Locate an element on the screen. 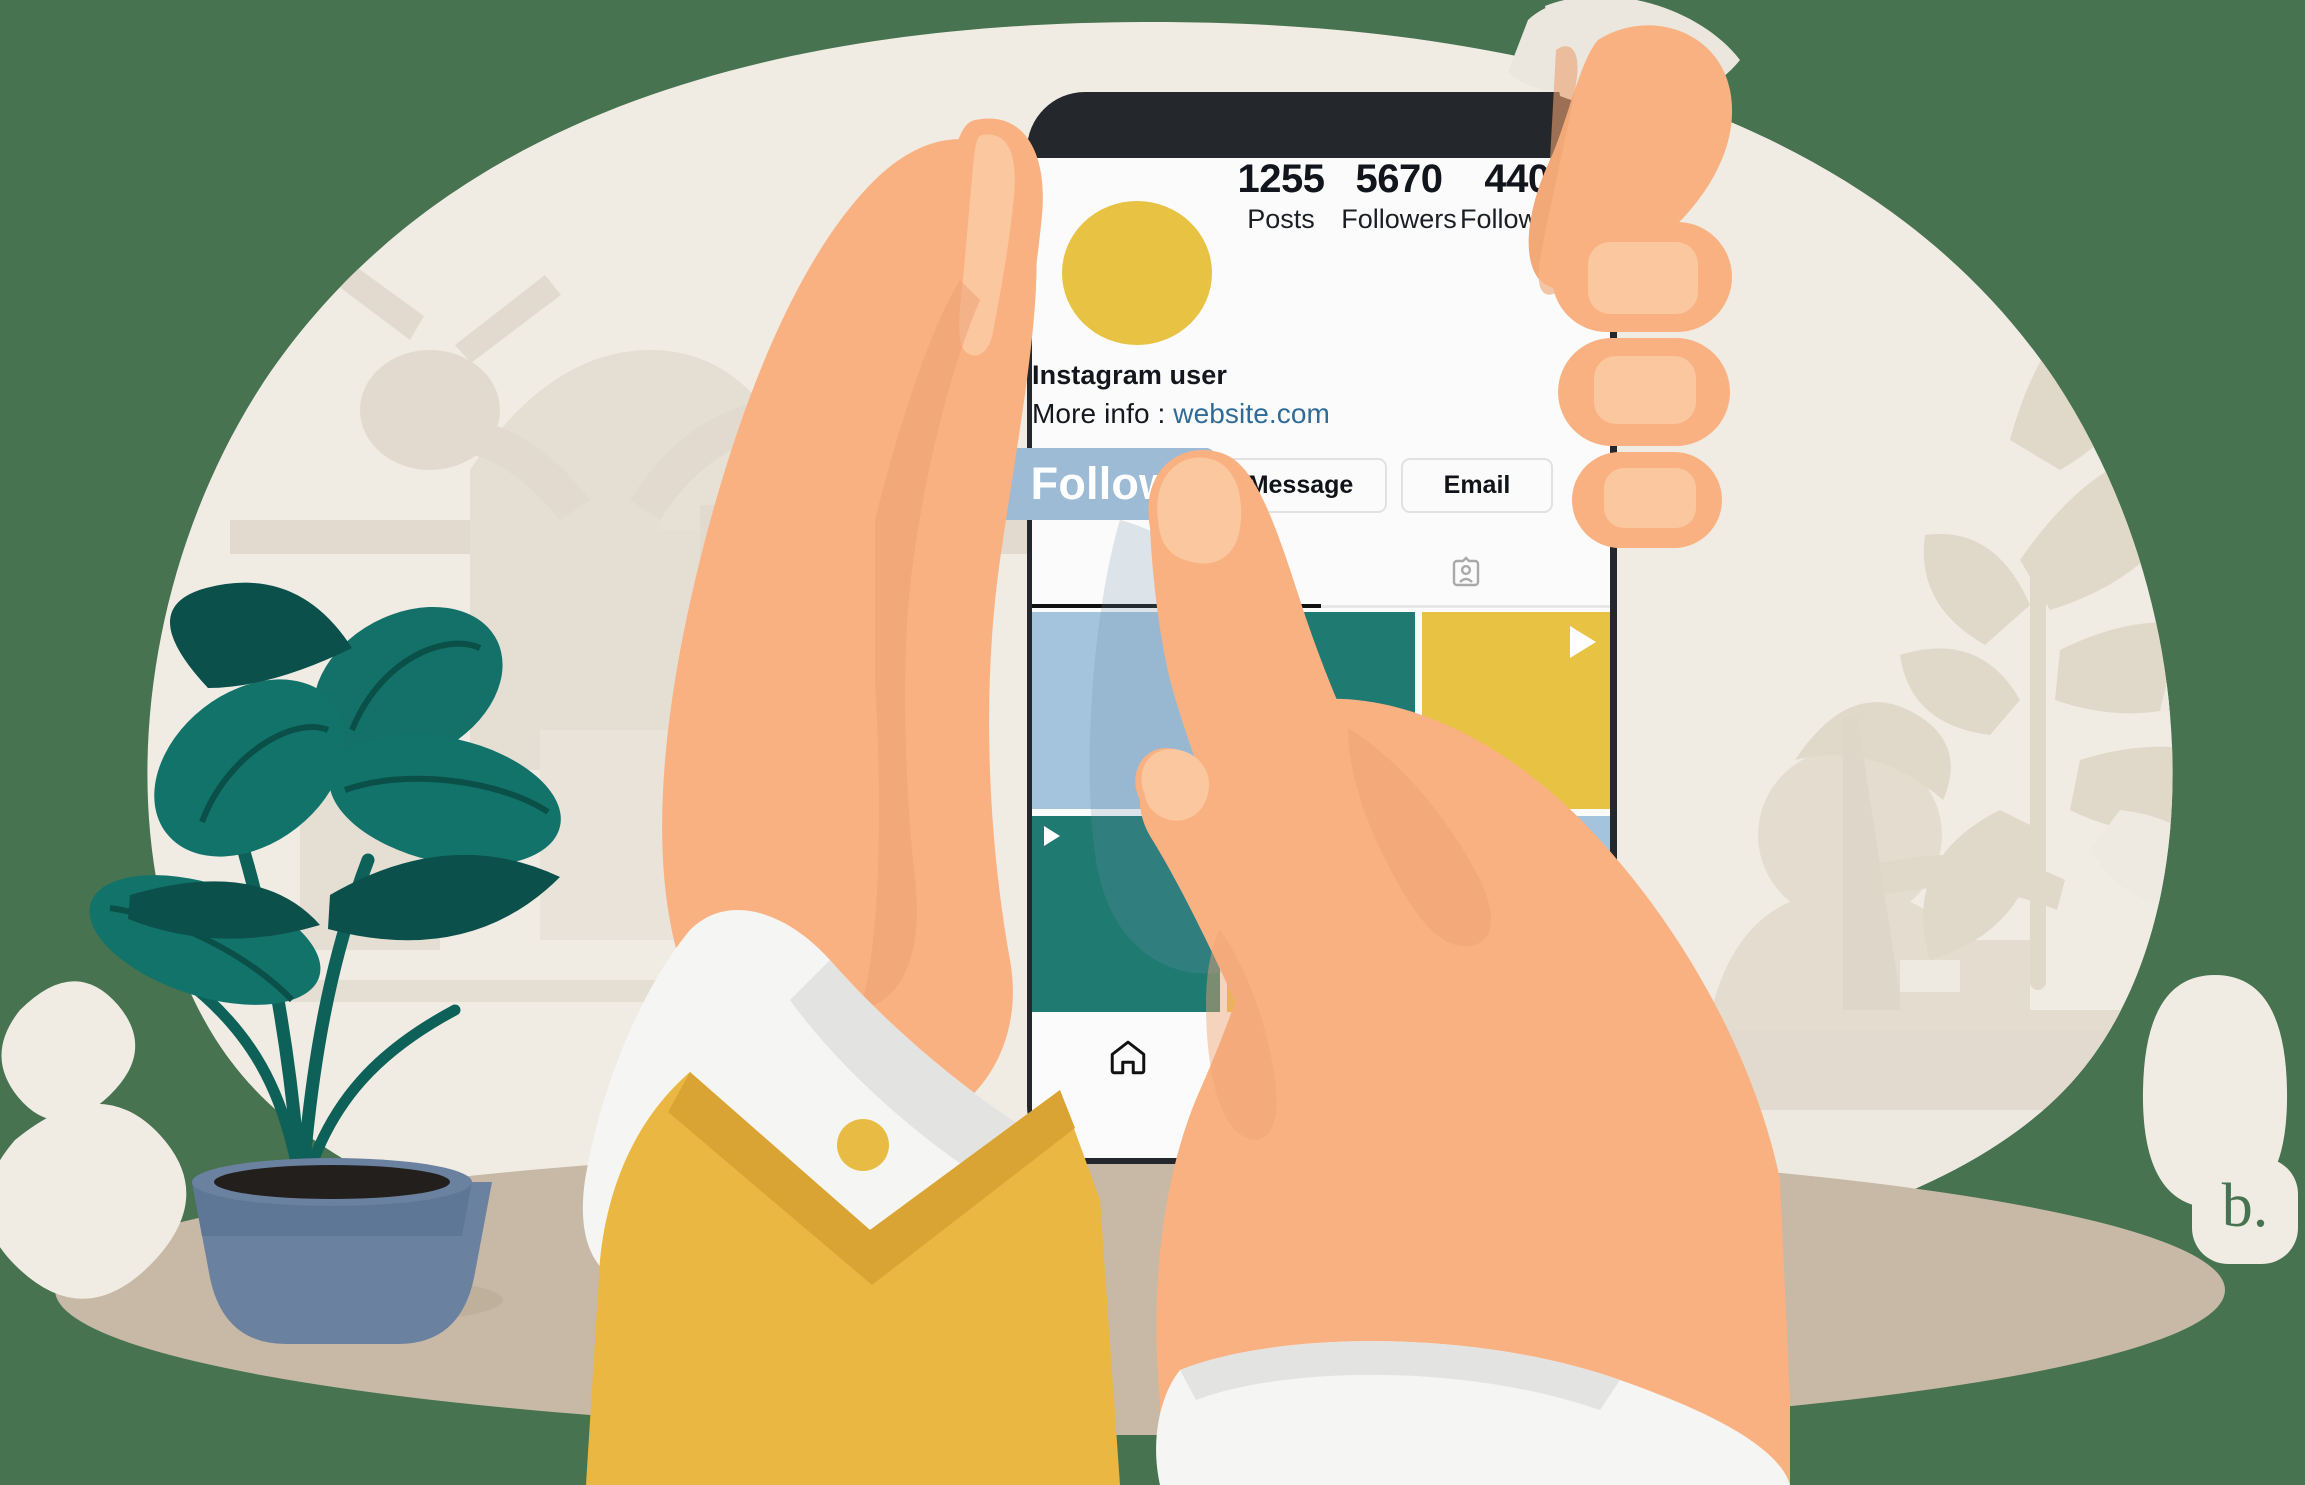  followers-count: 5670 is located at coordinates (1399, 179).